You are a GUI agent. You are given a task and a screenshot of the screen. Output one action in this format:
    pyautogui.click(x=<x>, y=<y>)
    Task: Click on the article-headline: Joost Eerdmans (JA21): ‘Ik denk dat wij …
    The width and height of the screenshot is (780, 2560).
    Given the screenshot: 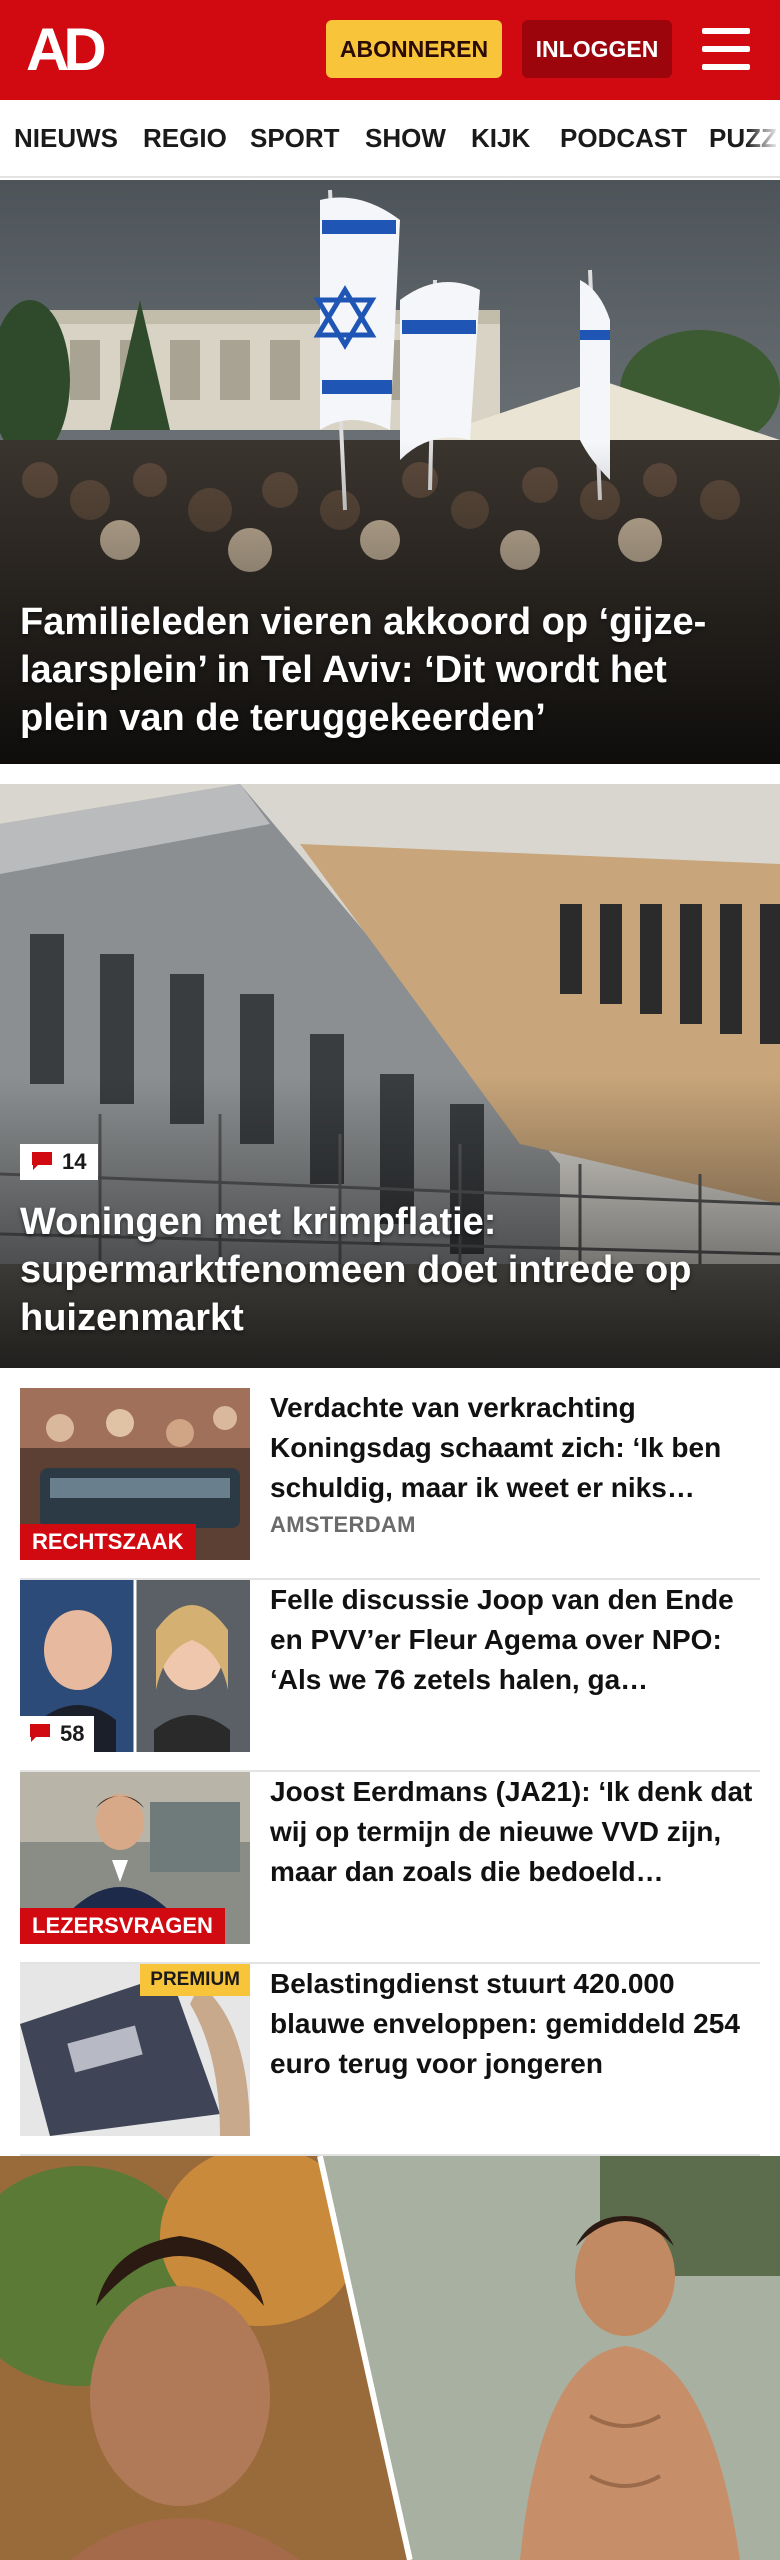 What is the action you would take?
    pyautogui.click(x=515, y=1832)
    